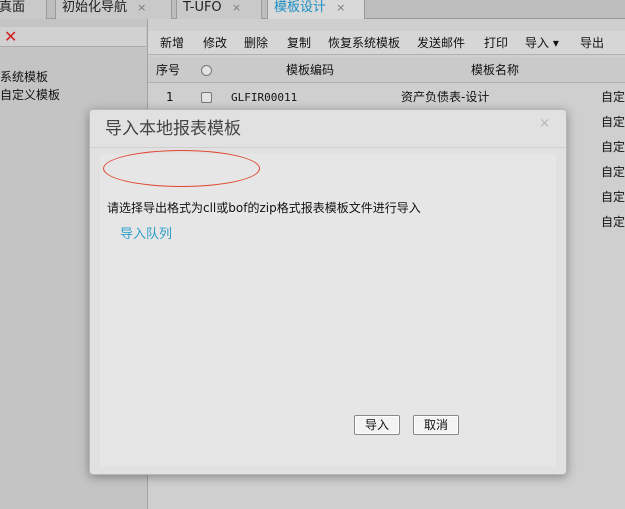  I want to click on row-code: GLFIR00011, so click(264, 97).